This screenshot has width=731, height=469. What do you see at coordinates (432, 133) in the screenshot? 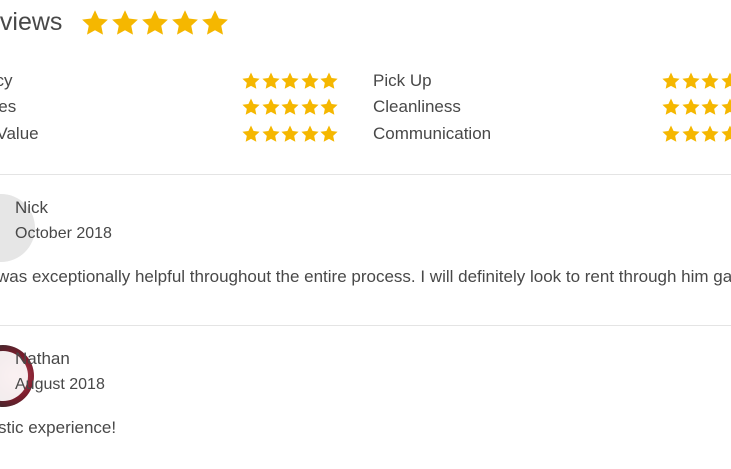
I see `category-label-communication: Communication` at bounding box center [432, 133].